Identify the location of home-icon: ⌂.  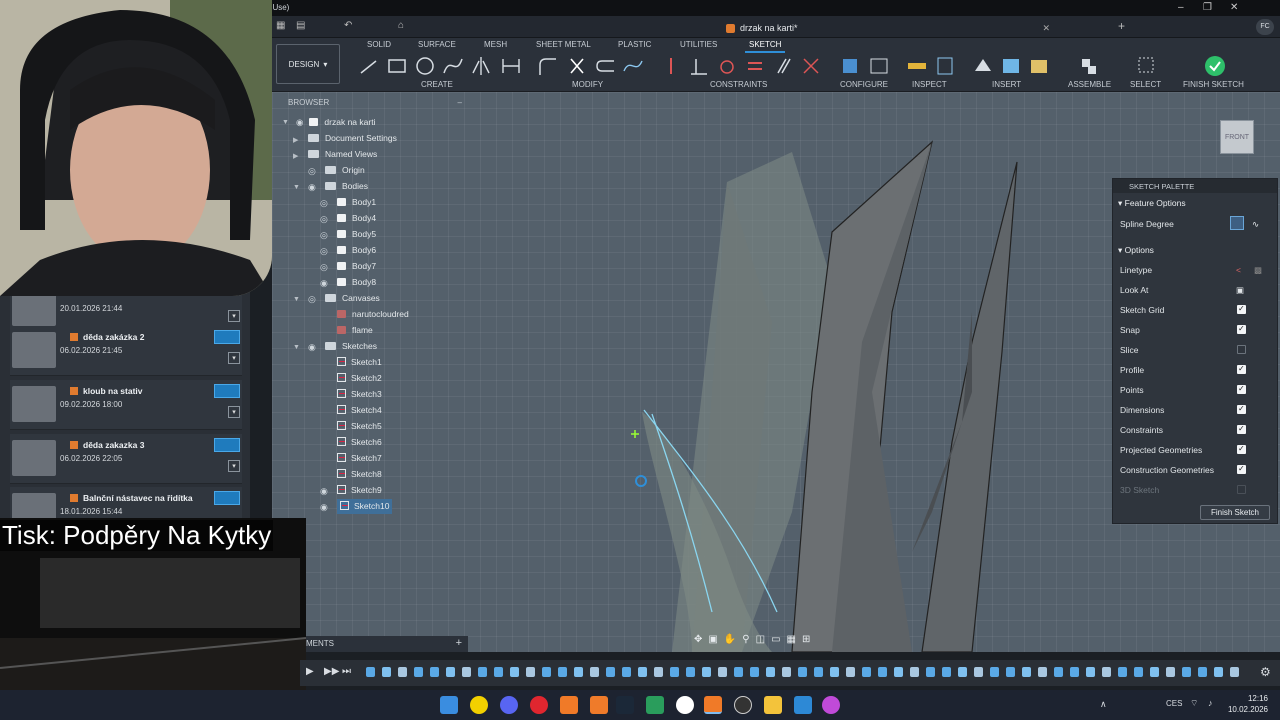
(401, 25).